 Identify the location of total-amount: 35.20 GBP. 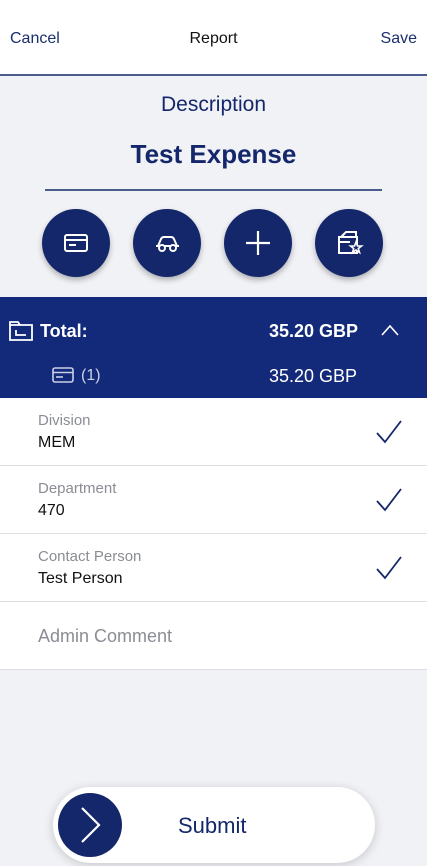
(313, 331).